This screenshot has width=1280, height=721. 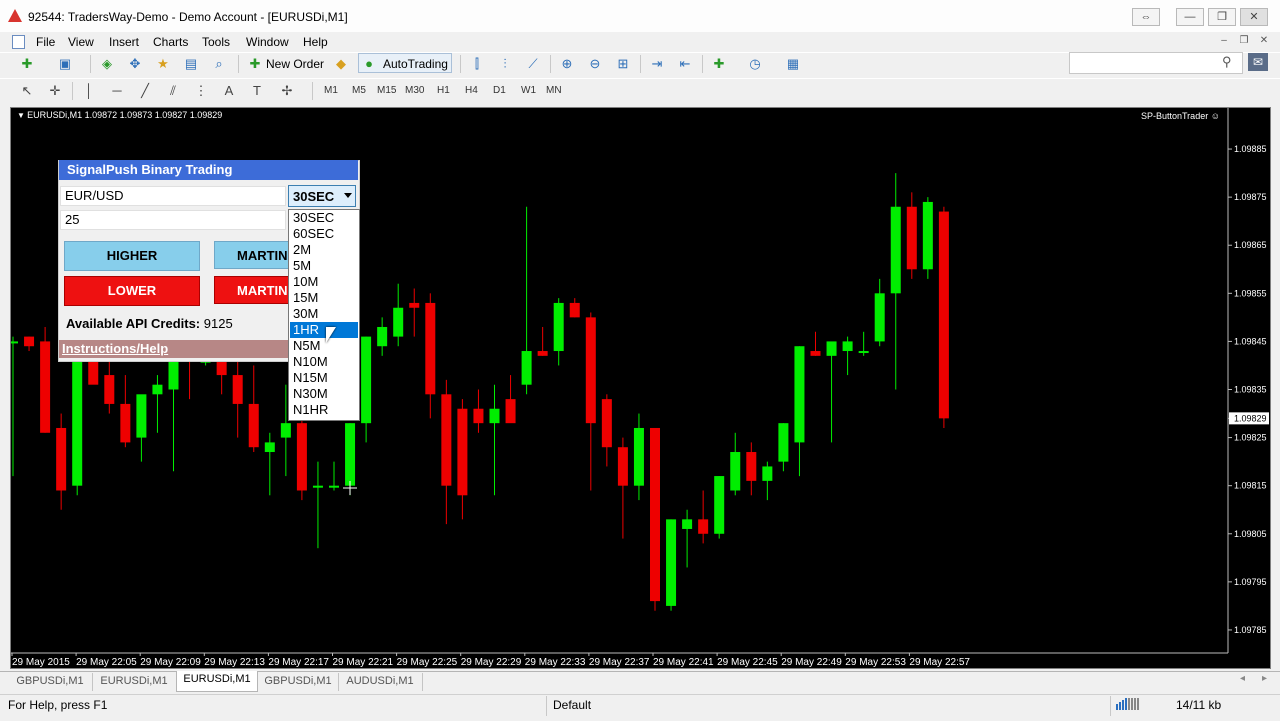 I want to click on data-window-icon: ✥, so click(x=135, y=64).